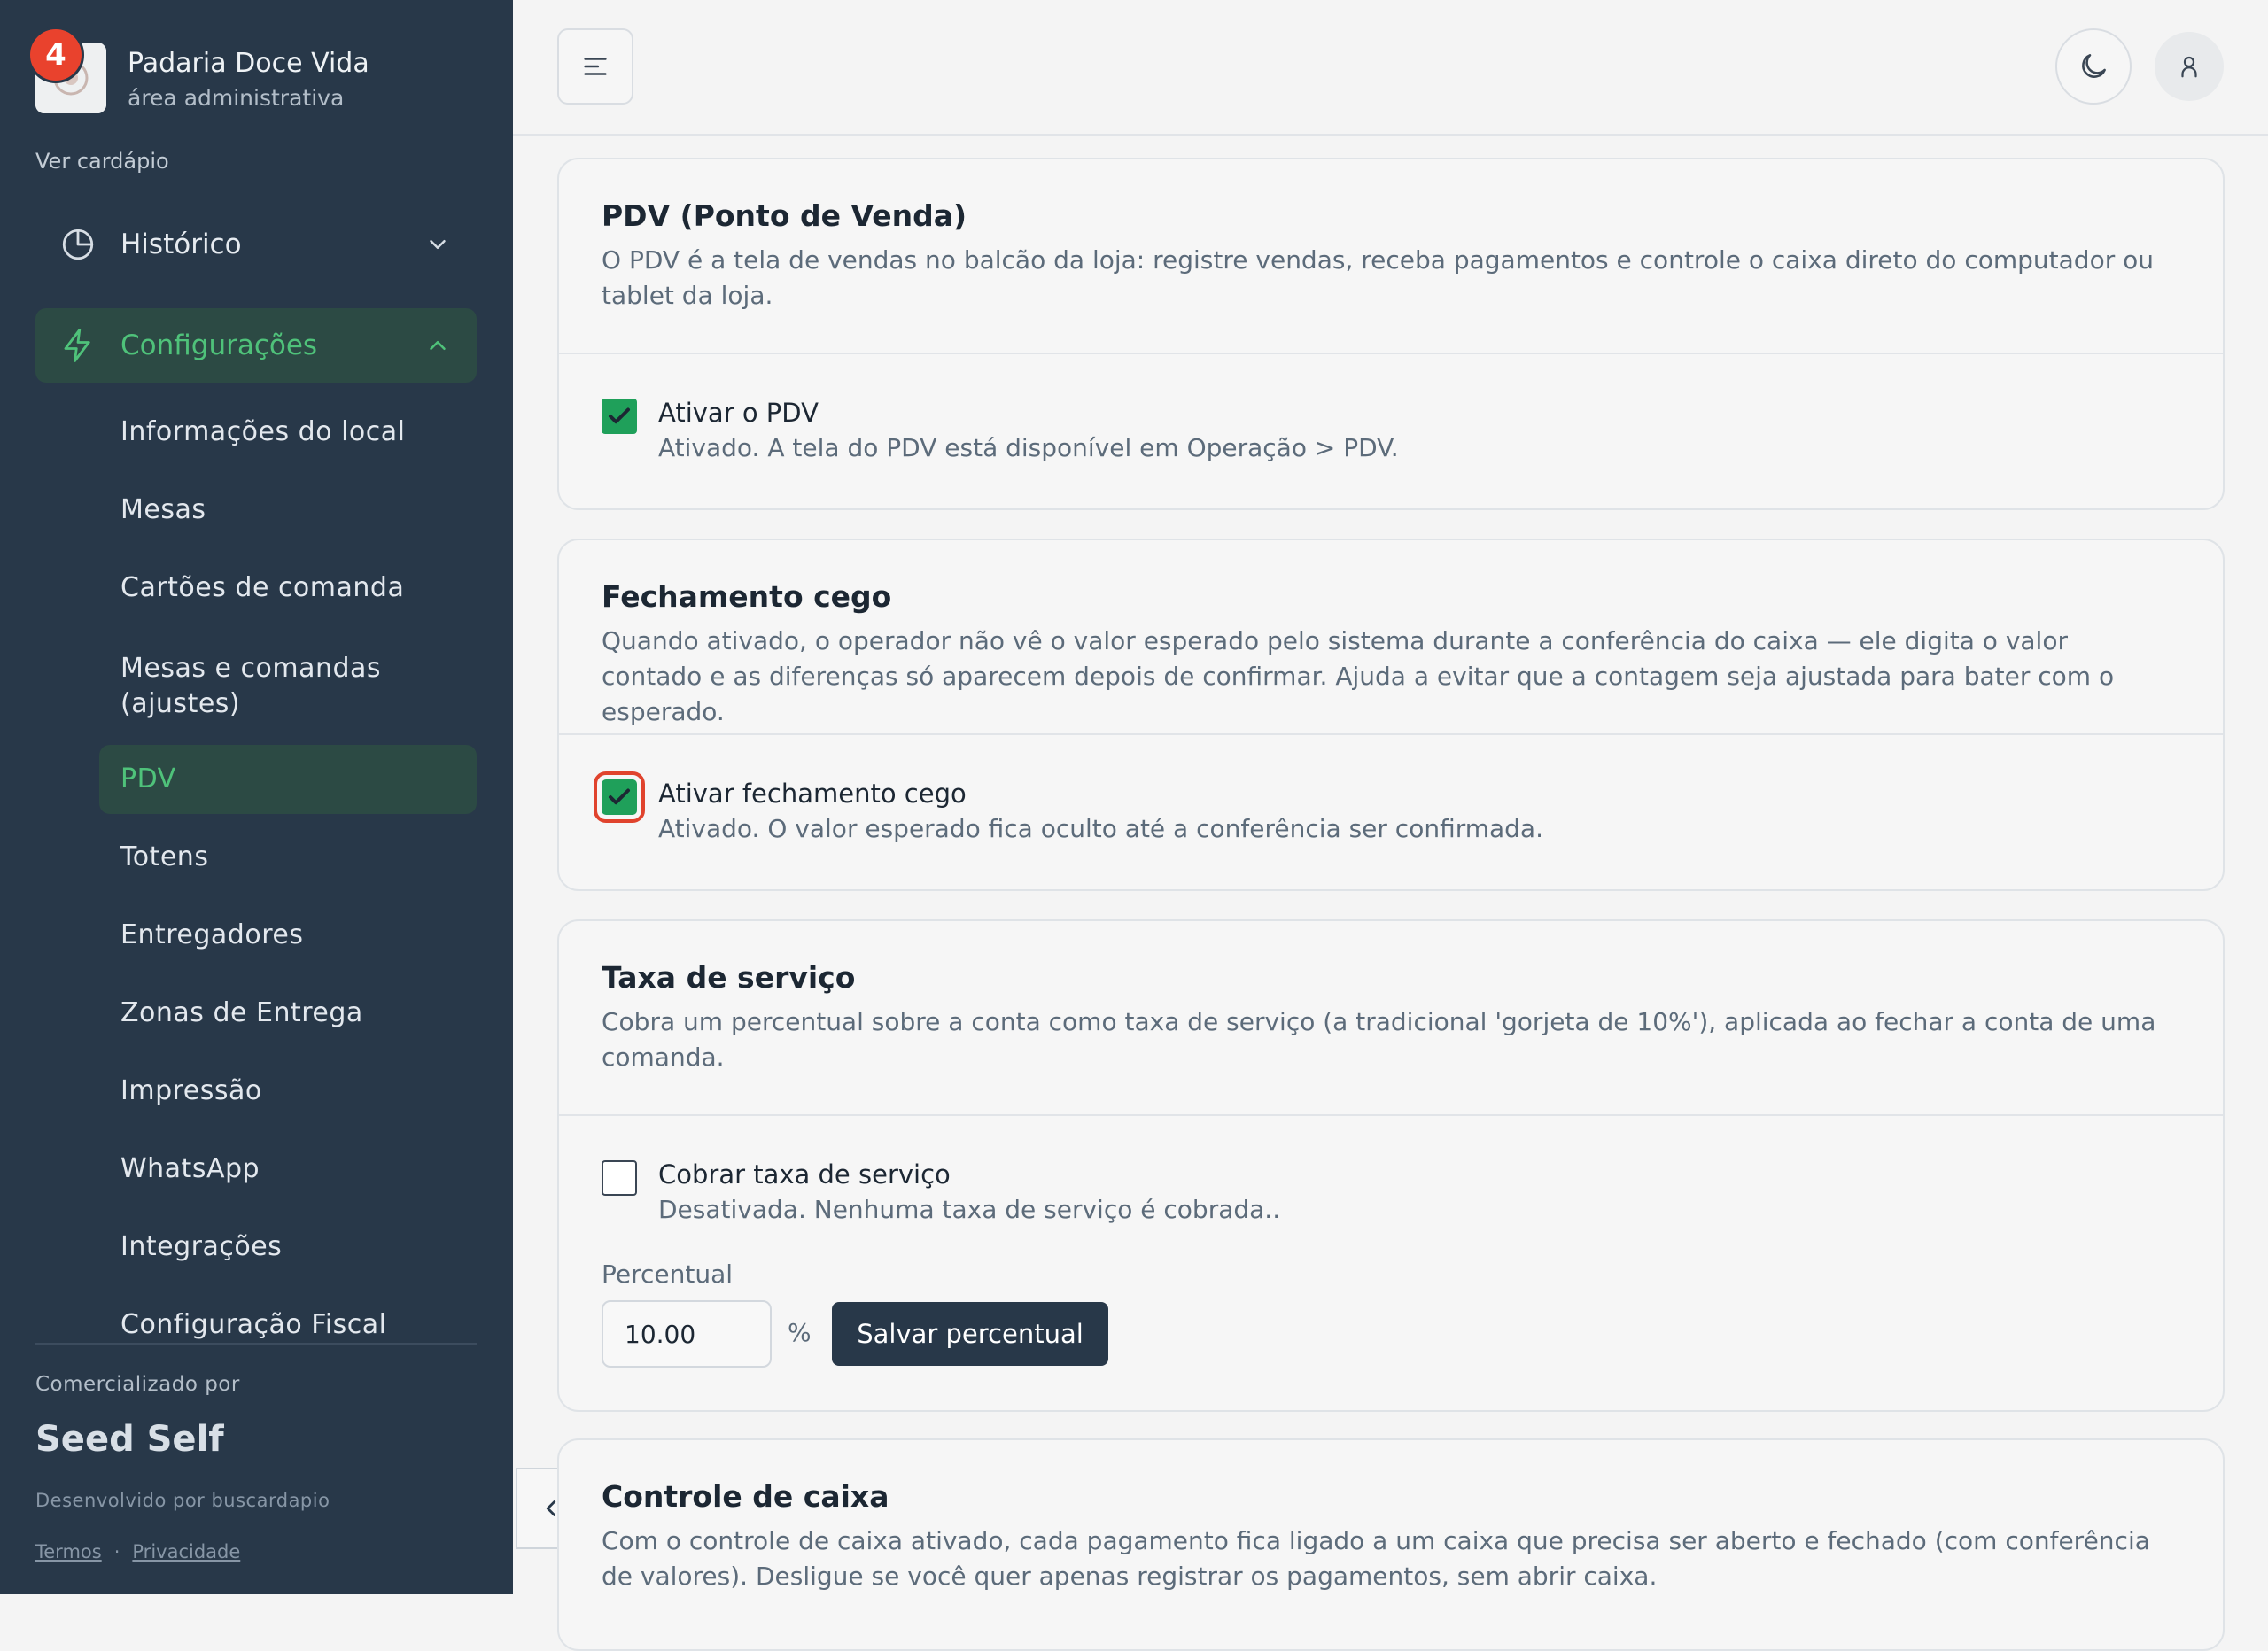 This screenshot has width=2268, height=1651. I want to click on percent-input, so click(687, 1334).